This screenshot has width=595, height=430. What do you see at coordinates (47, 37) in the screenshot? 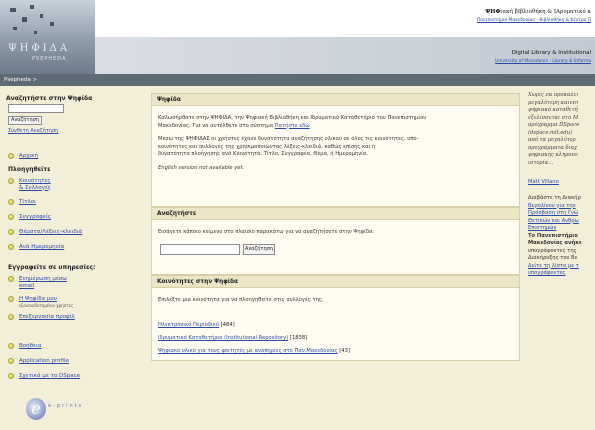
I see `psepheda-logo: ΨΗΦΙΔΑ PSEPHEDA` at bounding box center [47, 37].